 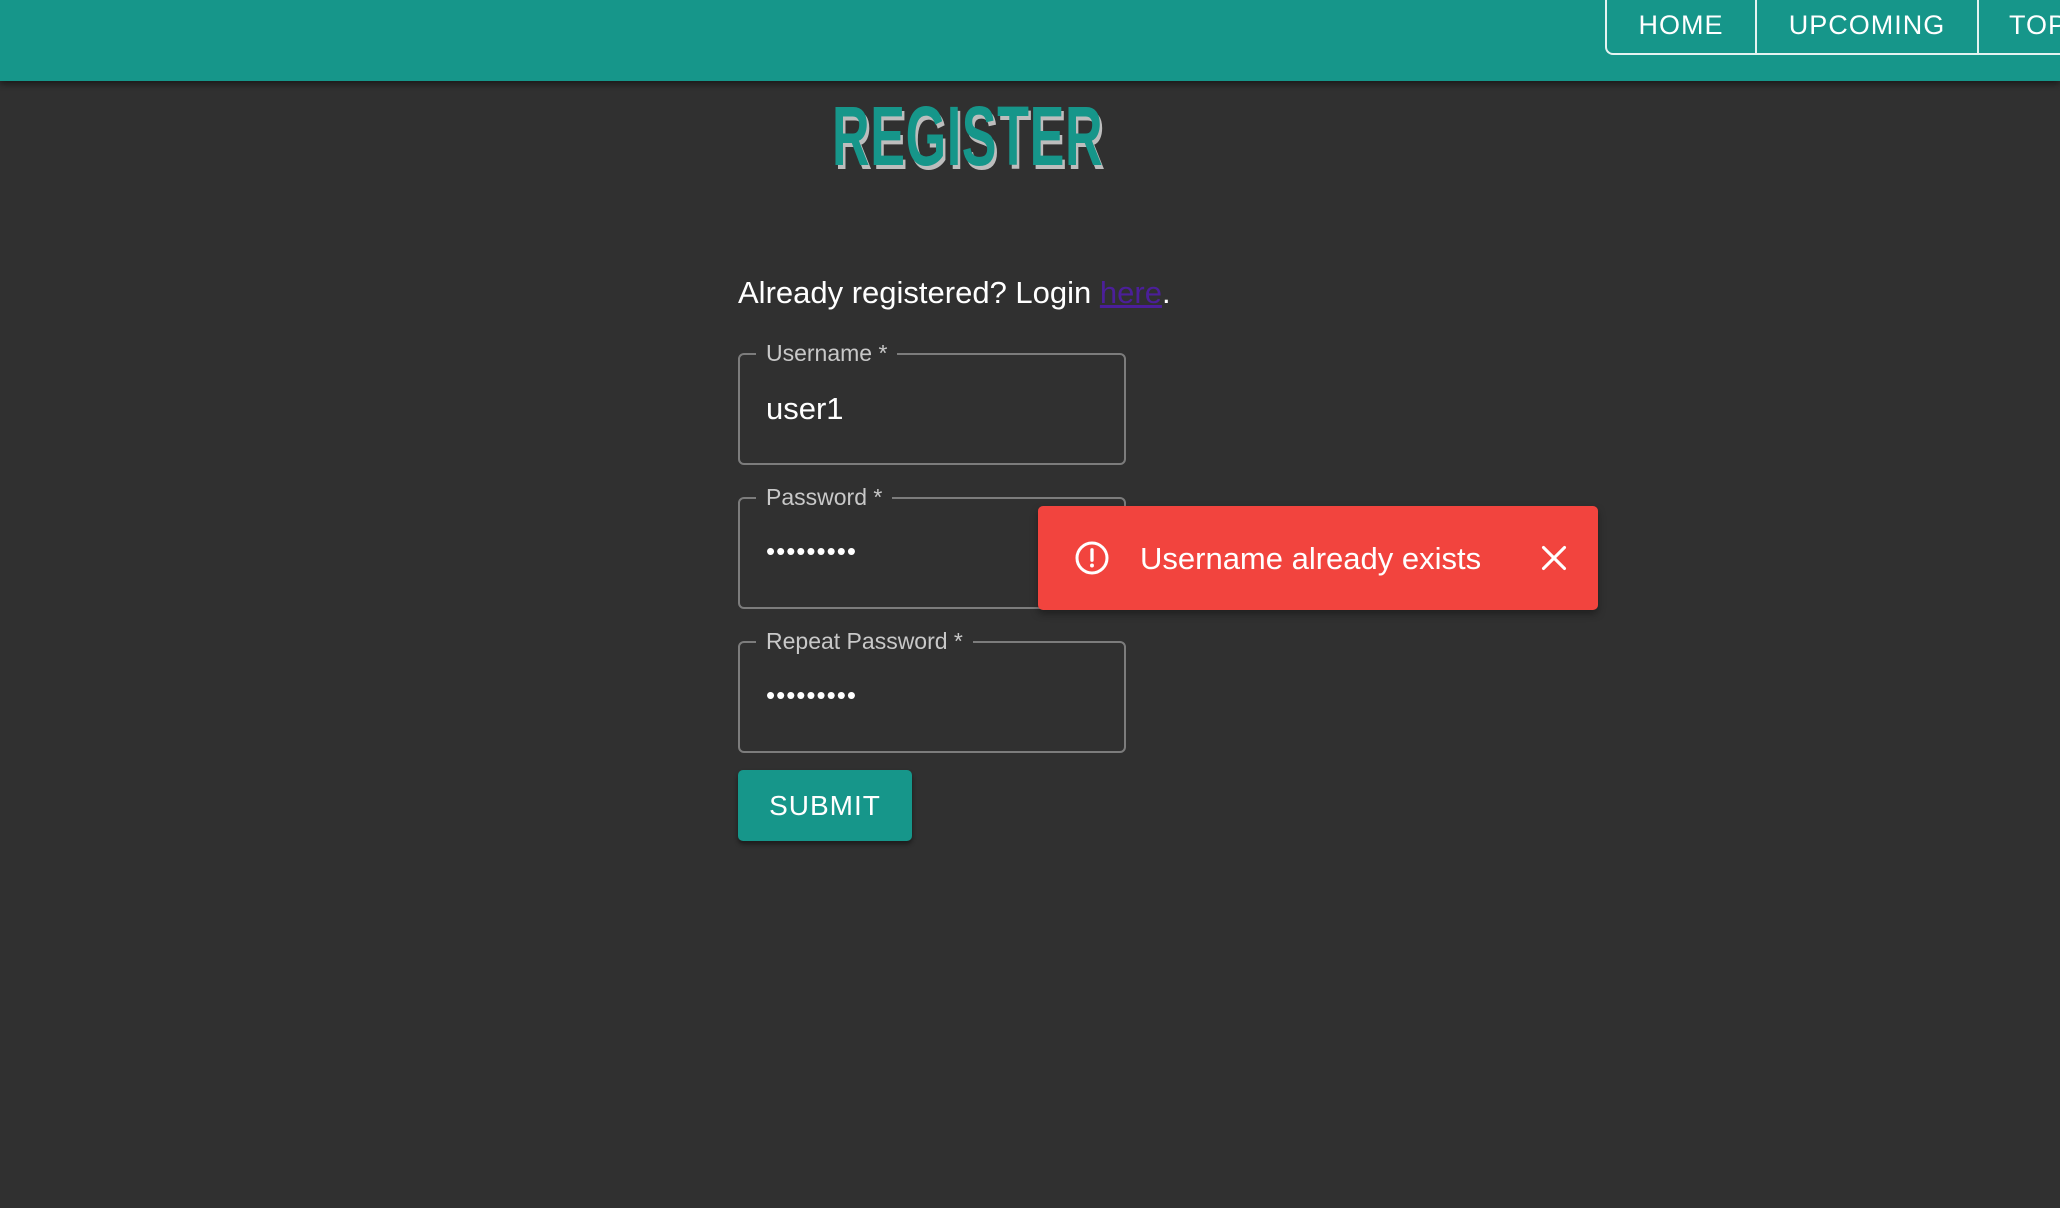 What do you see at coordinates (1868, 26) in the screenshot?
I see `nav-upcoming-button: UPCOMING` at bounding box center [1868, 26].